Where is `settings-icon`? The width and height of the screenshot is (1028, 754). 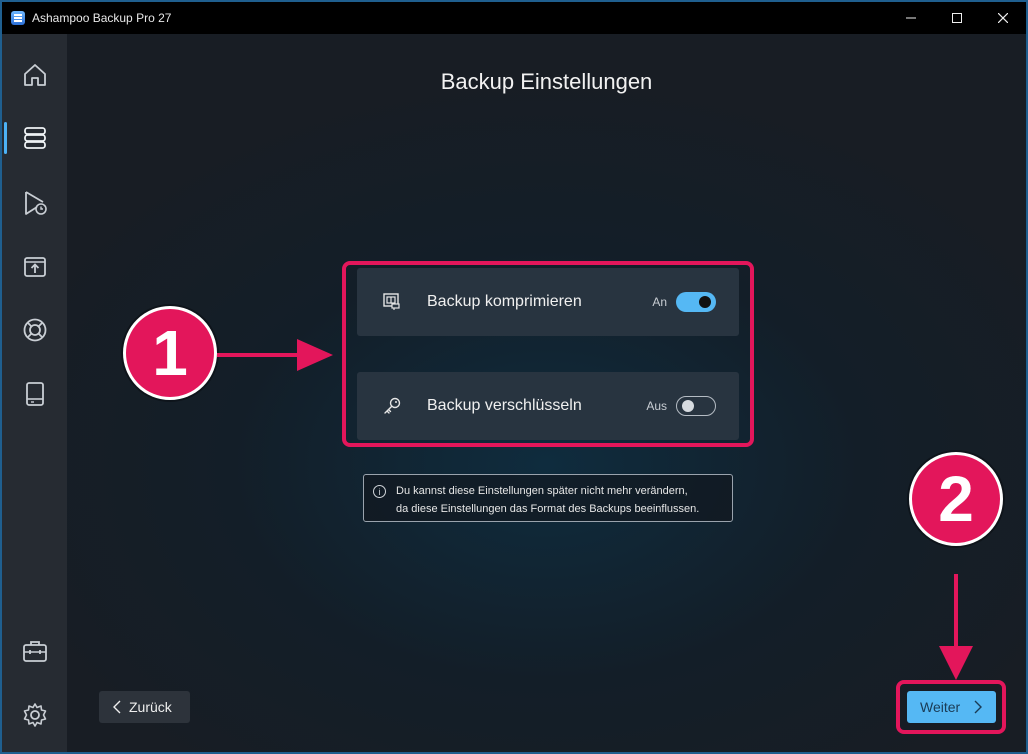
settings-icon is located at coordinates (34, 715).